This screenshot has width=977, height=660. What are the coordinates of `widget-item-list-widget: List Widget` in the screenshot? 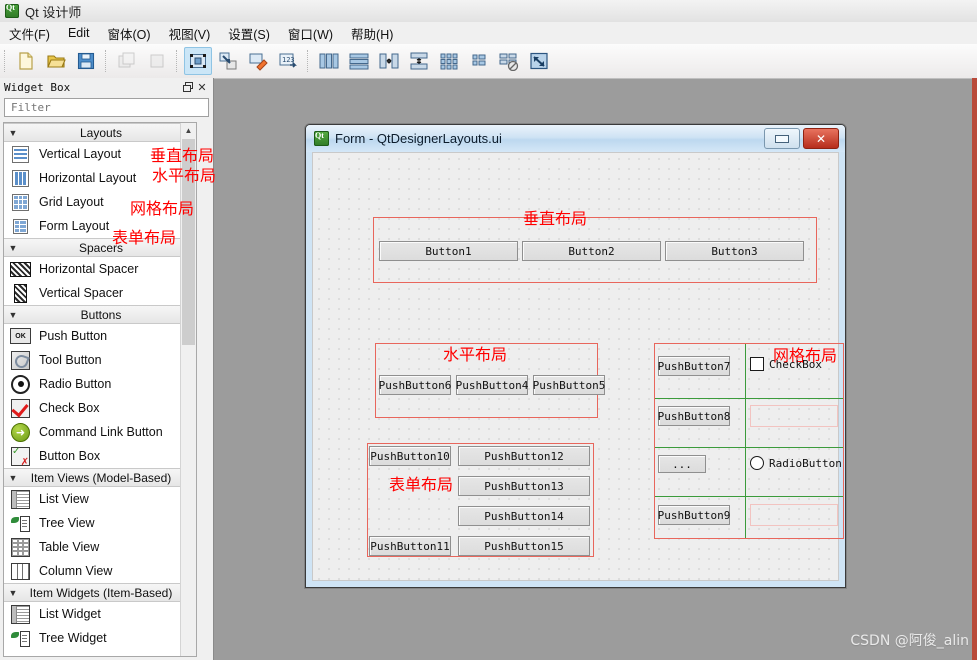 It's located at (100, 614).